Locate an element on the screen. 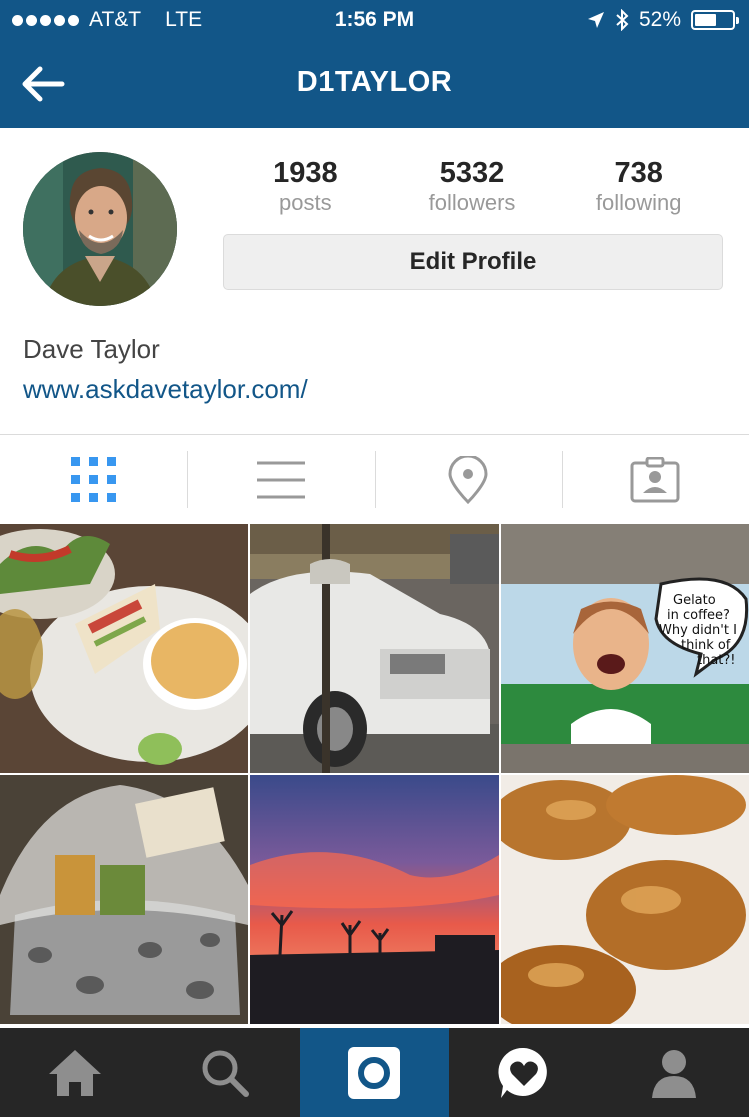 This screenshot has height=1117, width=749. profile-view-tabs is located at coordinates (374, 479).